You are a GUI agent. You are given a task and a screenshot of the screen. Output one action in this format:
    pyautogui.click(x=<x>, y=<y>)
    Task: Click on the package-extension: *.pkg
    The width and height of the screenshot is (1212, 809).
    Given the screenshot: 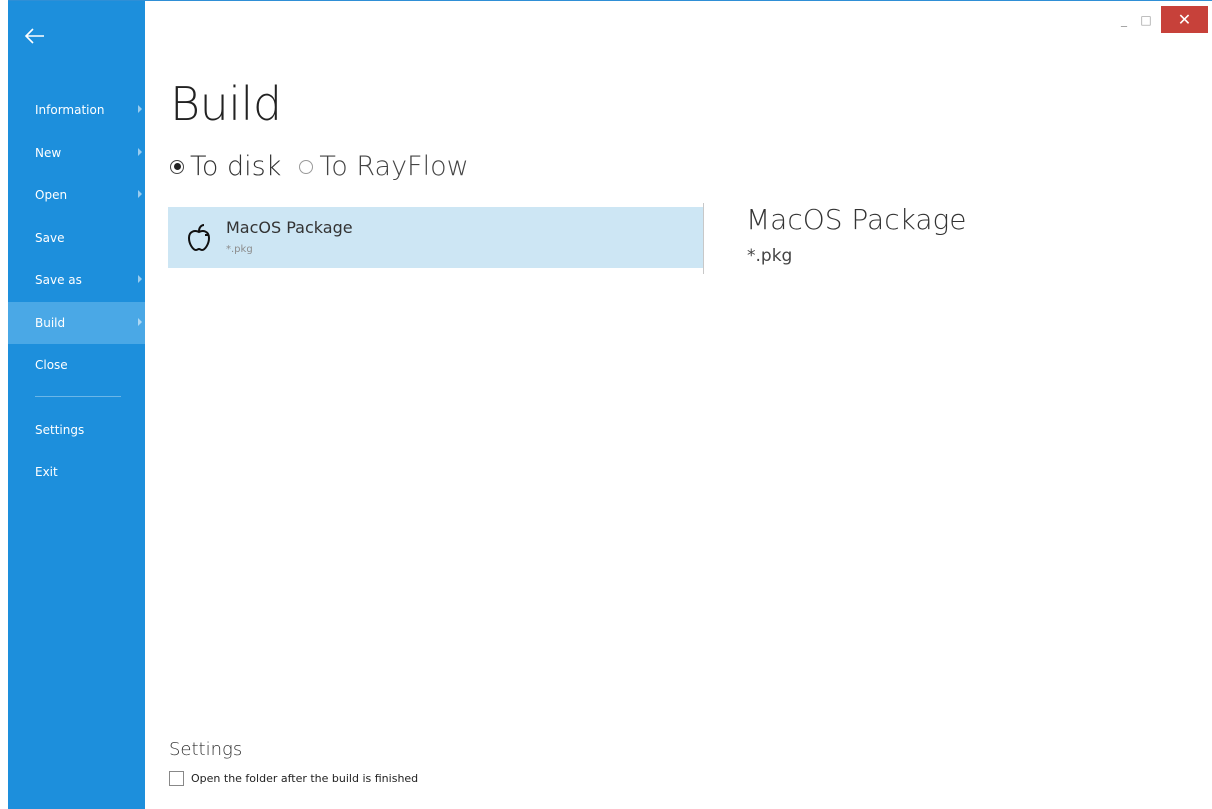 What is the action you would take?
    pyautogui.click(x=239, y=249)
    